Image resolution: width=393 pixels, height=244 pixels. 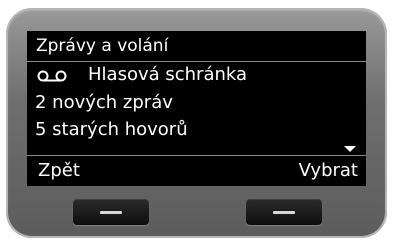 I want to click on menu-item-old-calls: 5 starých hovorů, so click(x=196, y=129).